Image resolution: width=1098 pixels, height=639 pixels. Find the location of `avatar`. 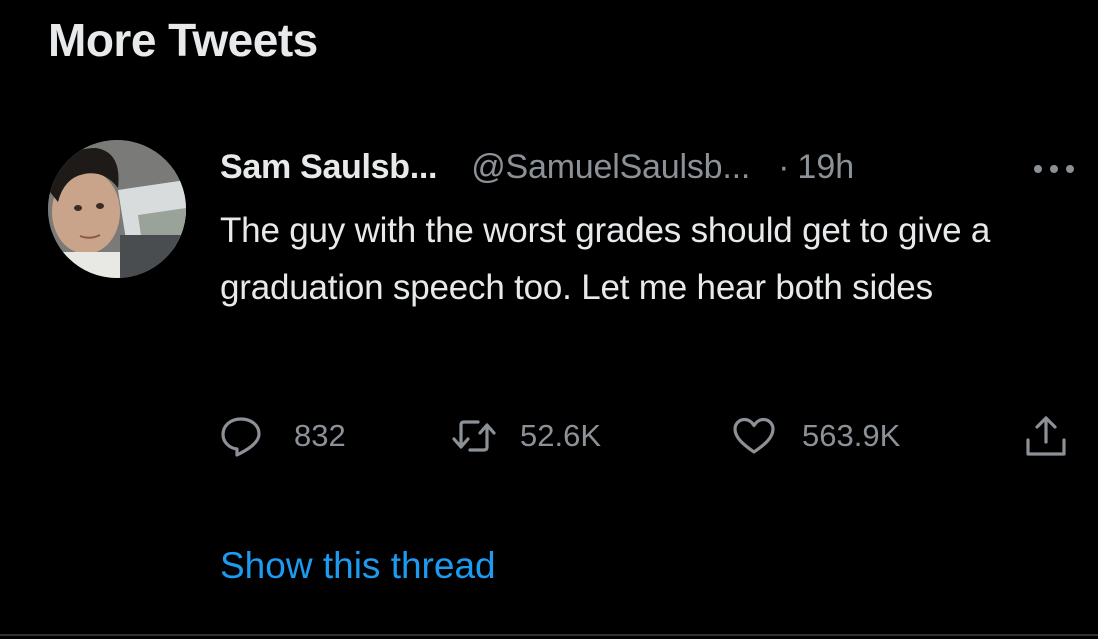

avatar is located at coordinates (117, 209).